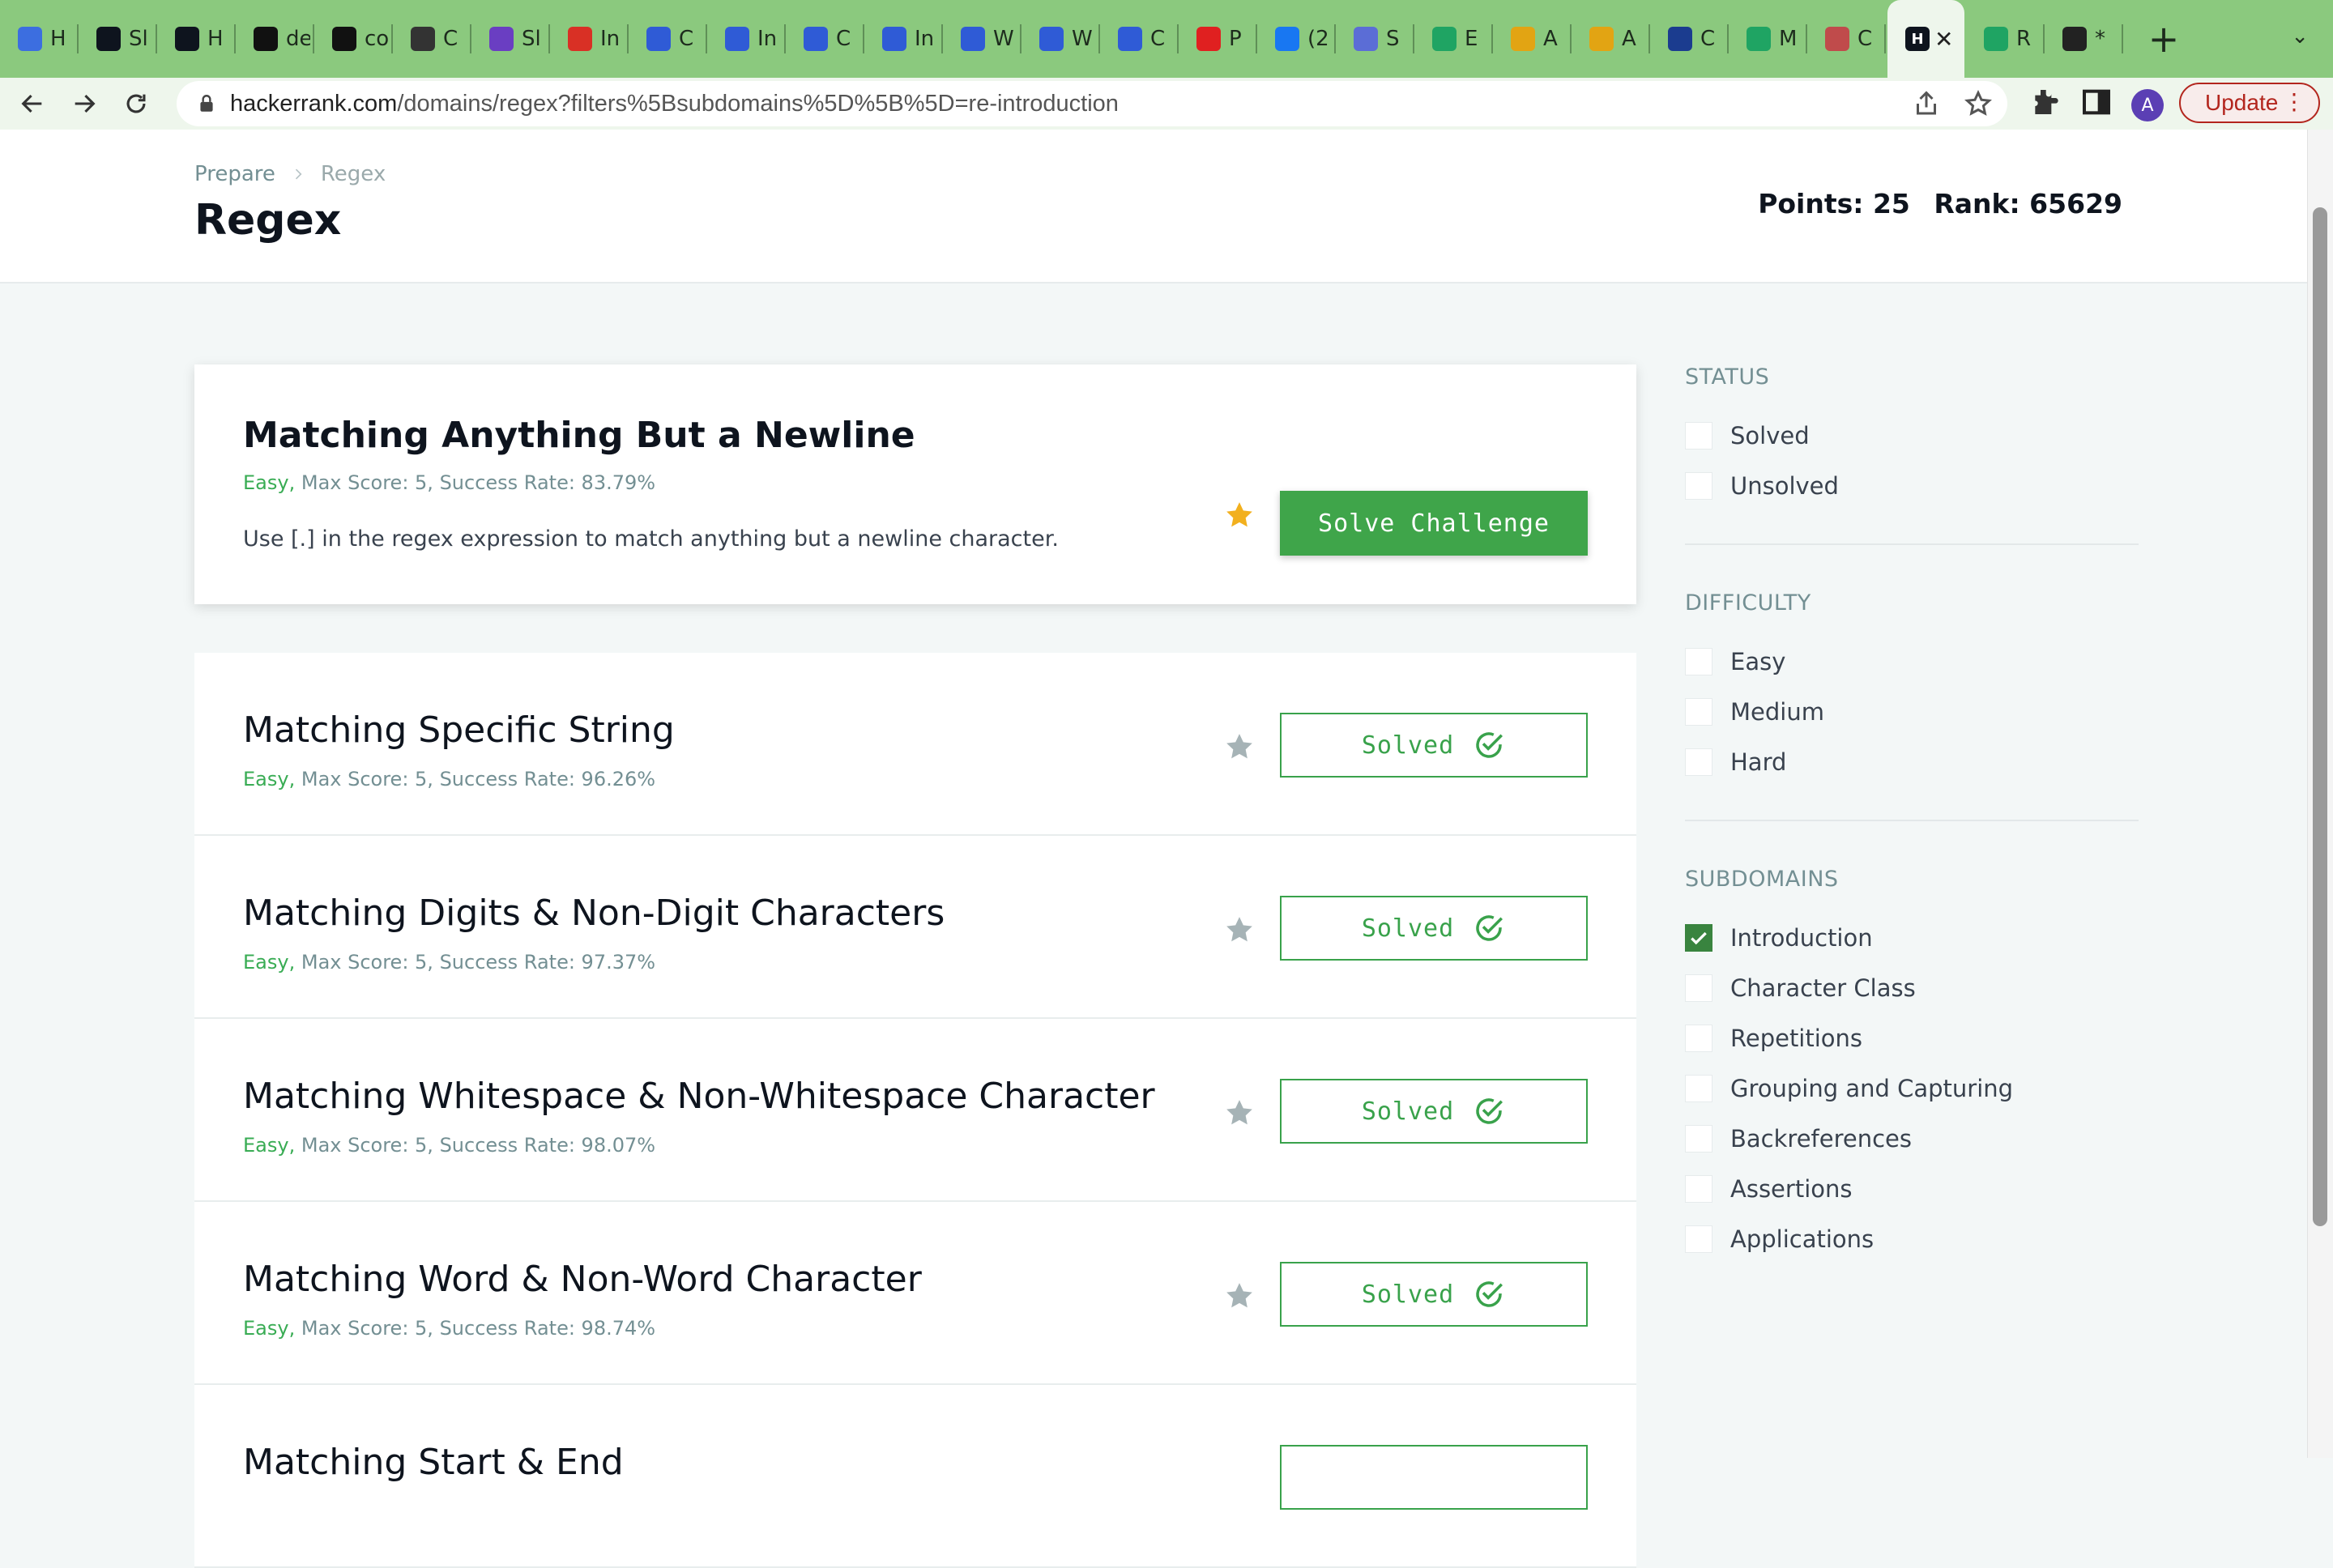 The image size is (2333, 1568). Describe the element at coordinates (1912, 762) in the screenshot. I see `filter-option: Hard` at that location.